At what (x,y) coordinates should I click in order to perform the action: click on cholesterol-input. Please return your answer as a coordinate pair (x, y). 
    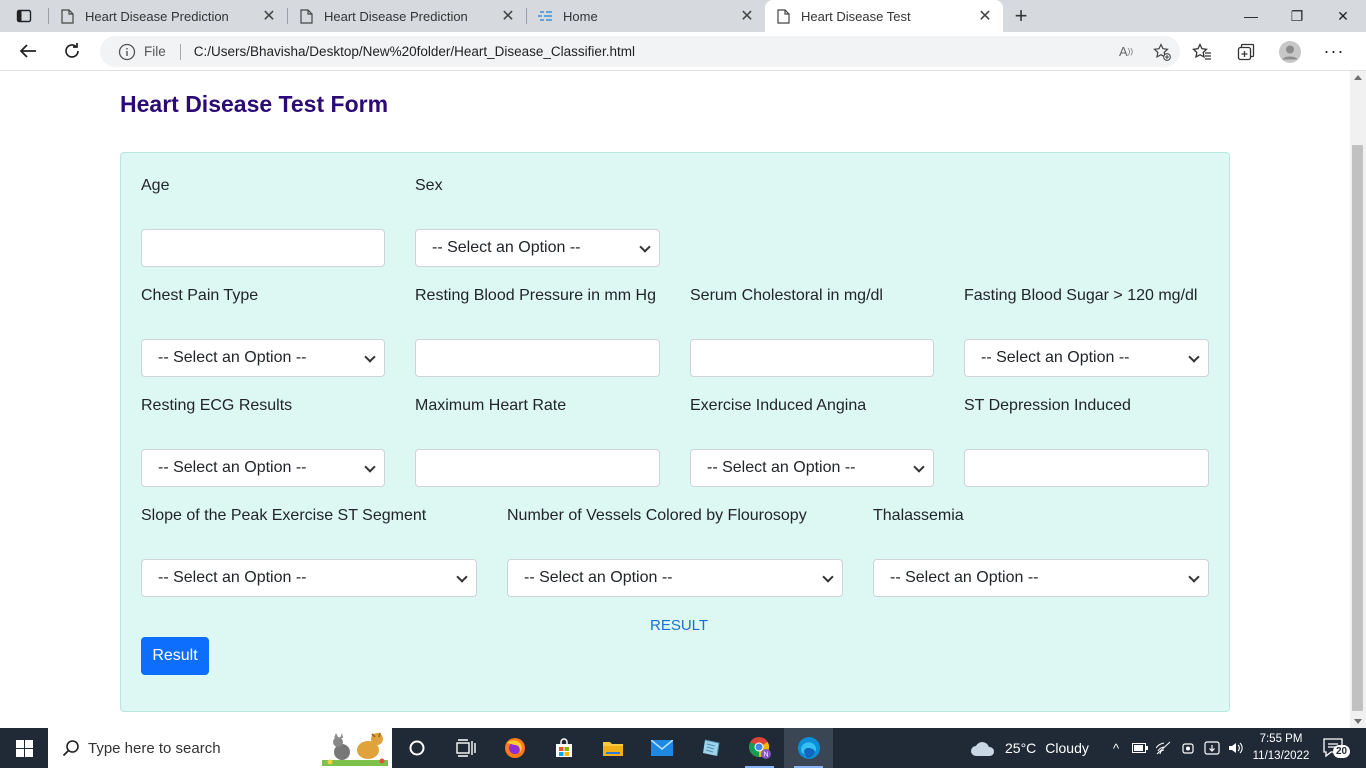
    Looking at the image, I should click on (812, 358).